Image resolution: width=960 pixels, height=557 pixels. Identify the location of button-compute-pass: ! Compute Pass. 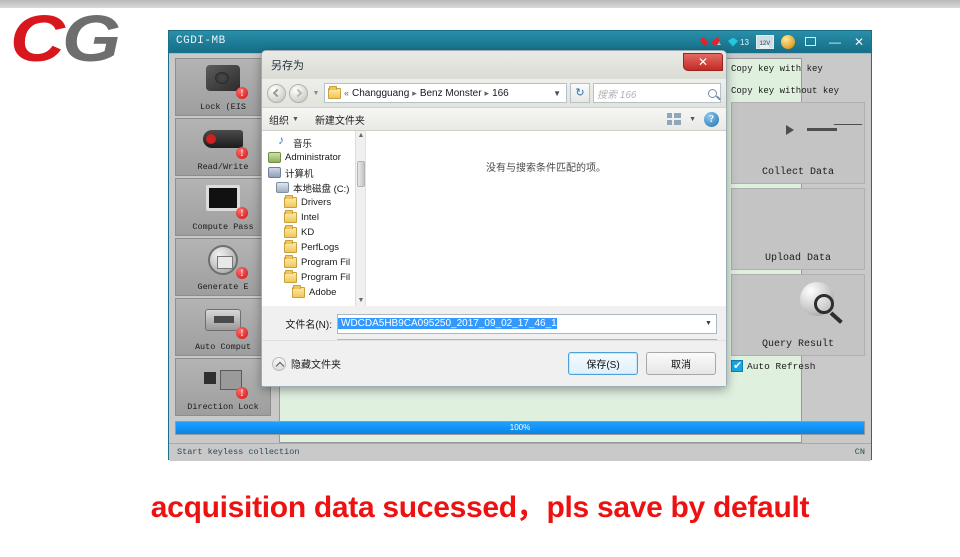
(223, 207).